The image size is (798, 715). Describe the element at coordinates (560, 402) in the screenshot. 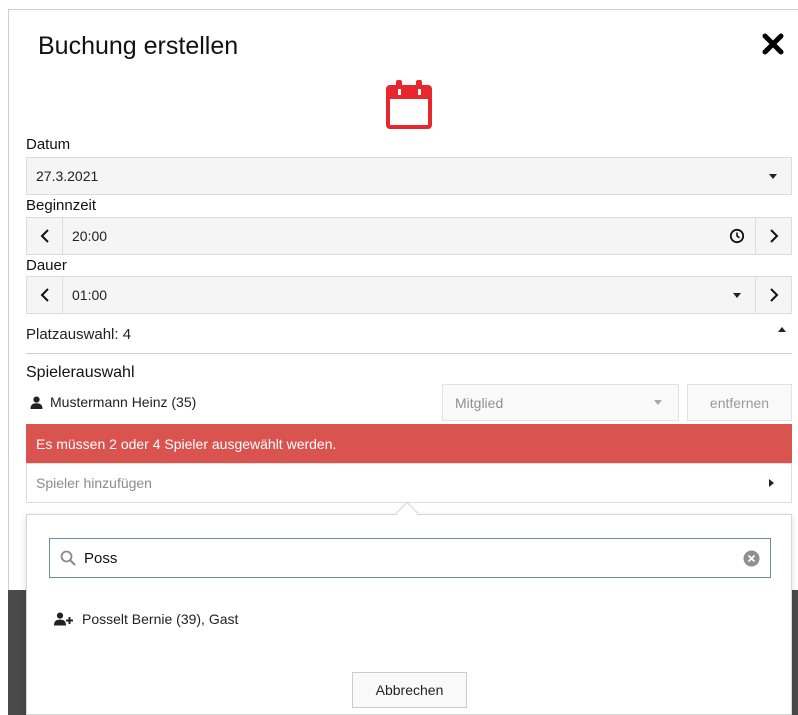

I see `player-role-select: Mitglied` at that location.